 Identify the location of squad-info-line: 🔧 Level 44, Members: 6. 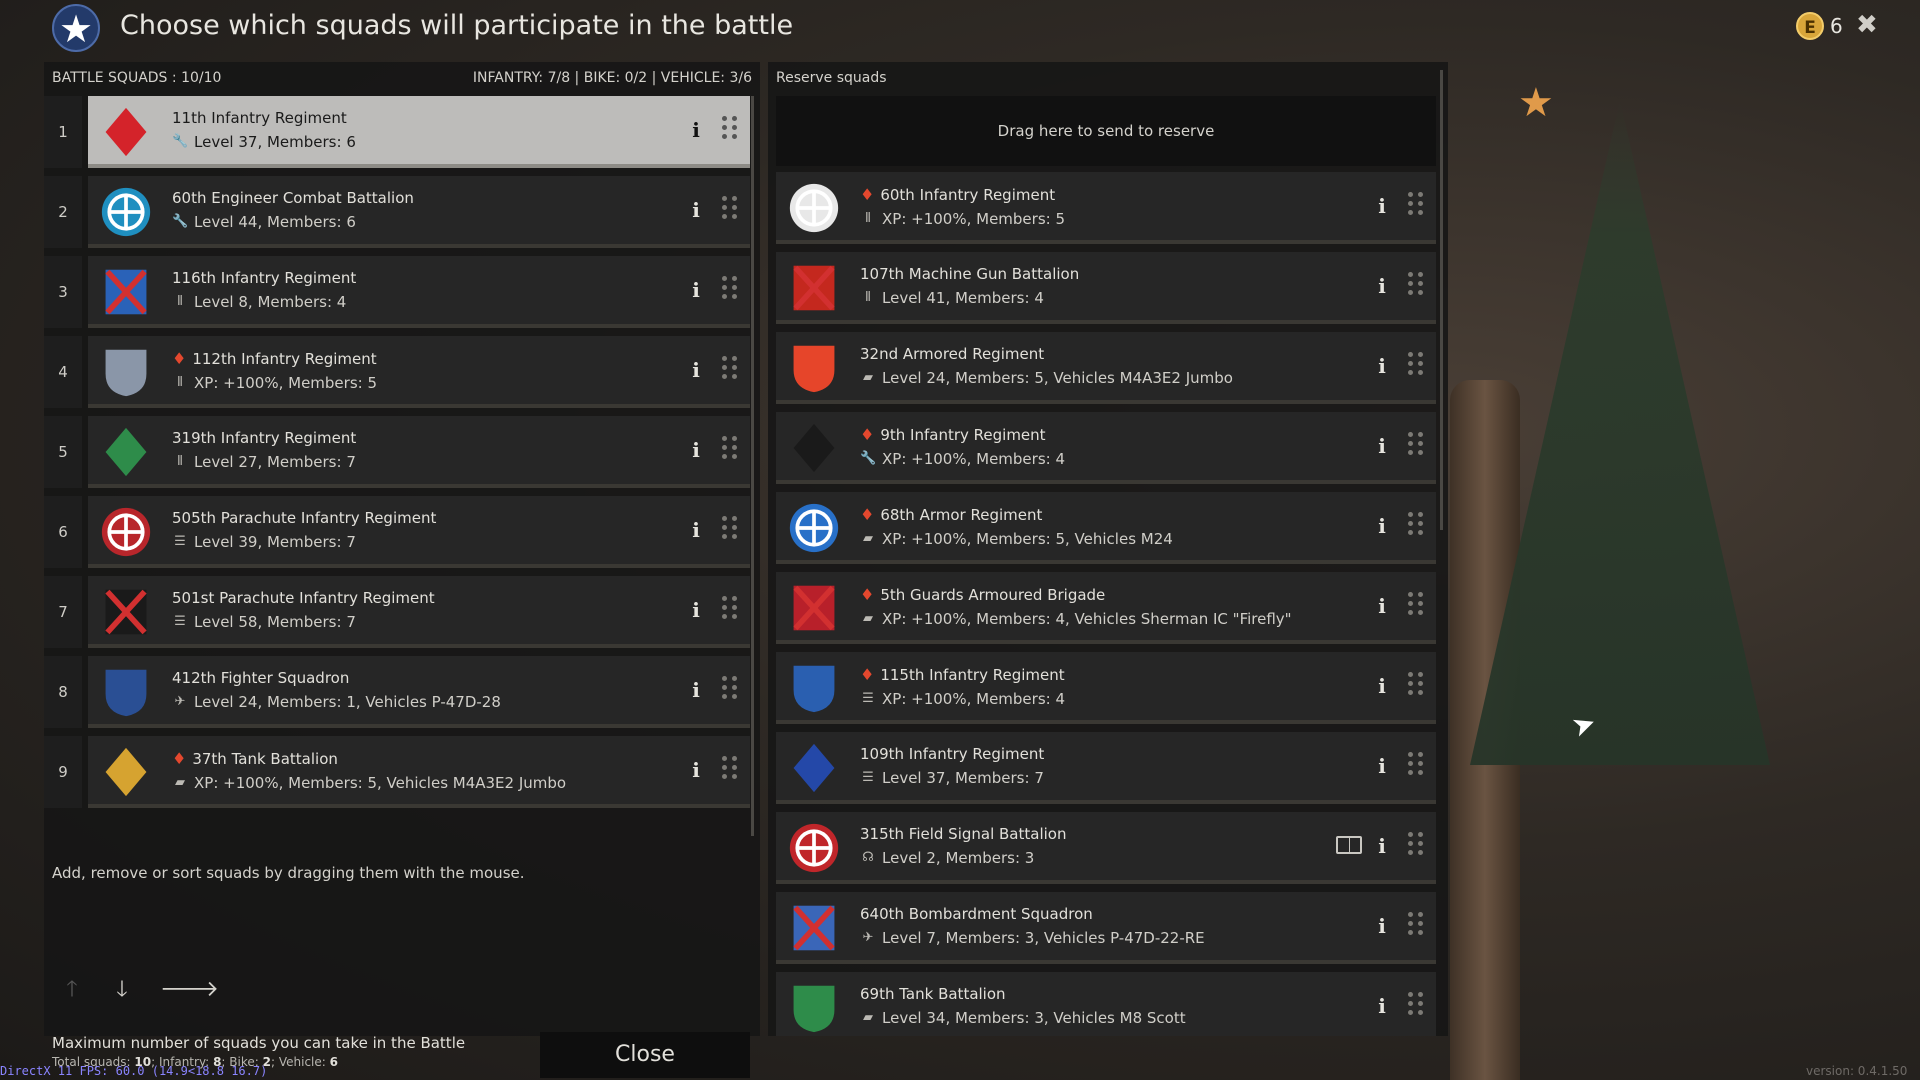
(293, 222).